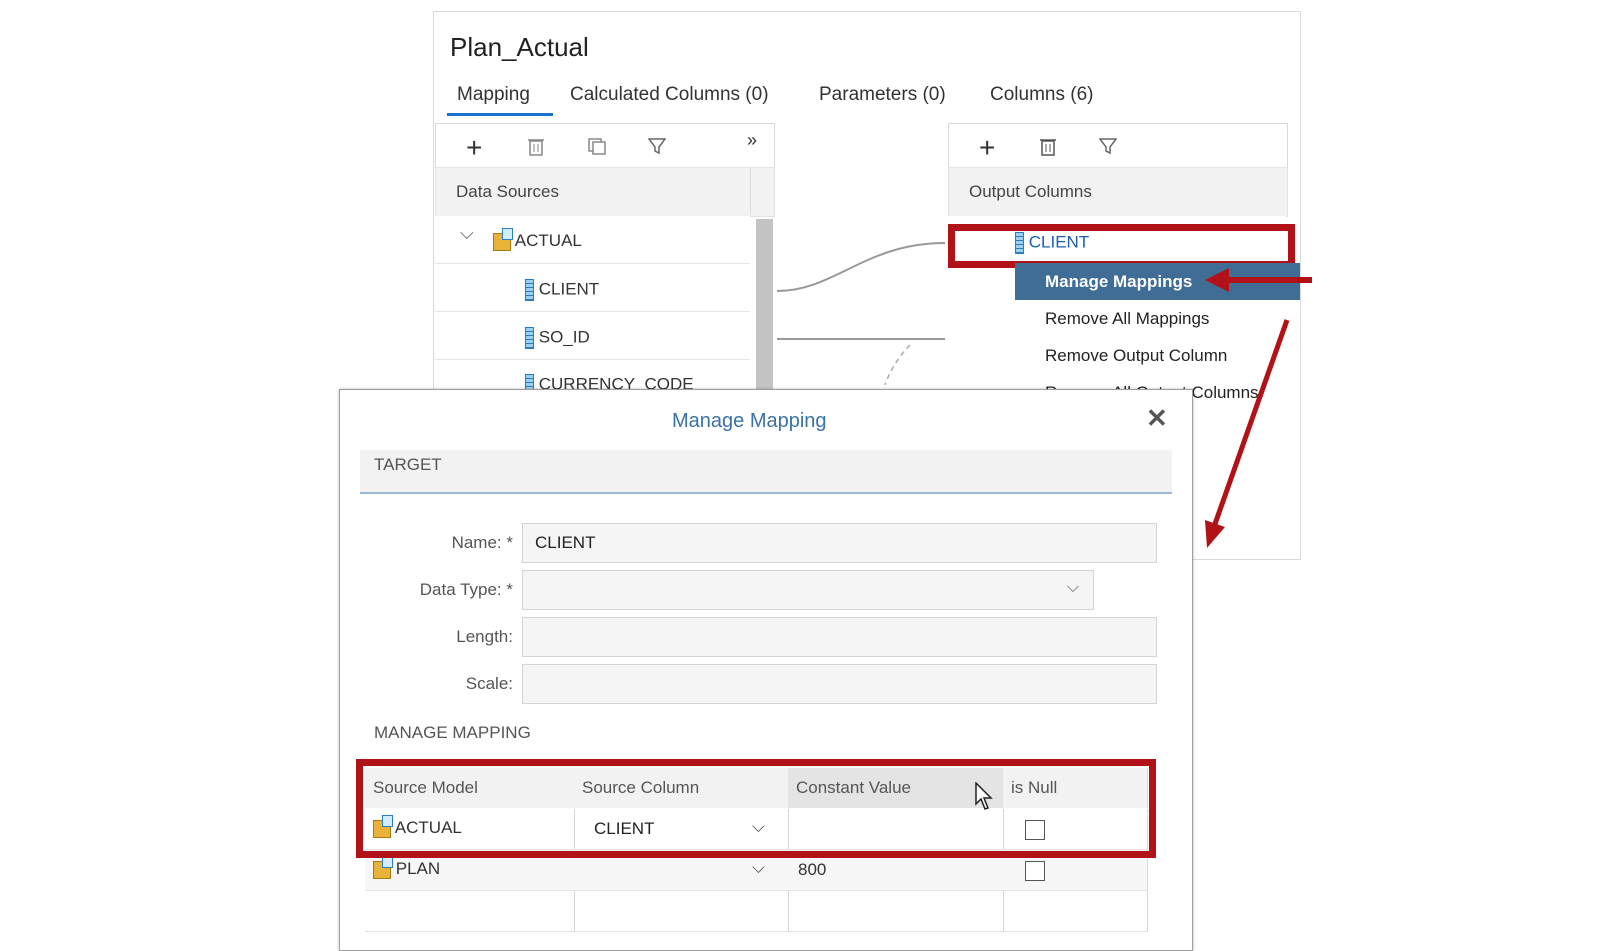  I want to click on tab-parameters: Parameters (0), so click(882, 95).